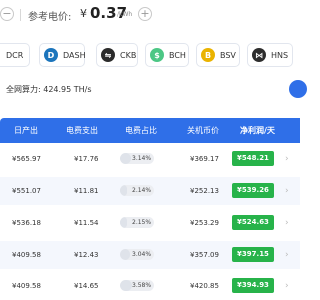 The width and height of the screenshot is (320, 300). Describe the element at coordinates (204, 255) in the screenshot. I see `shutdown-price: ¥357.09` at that location.